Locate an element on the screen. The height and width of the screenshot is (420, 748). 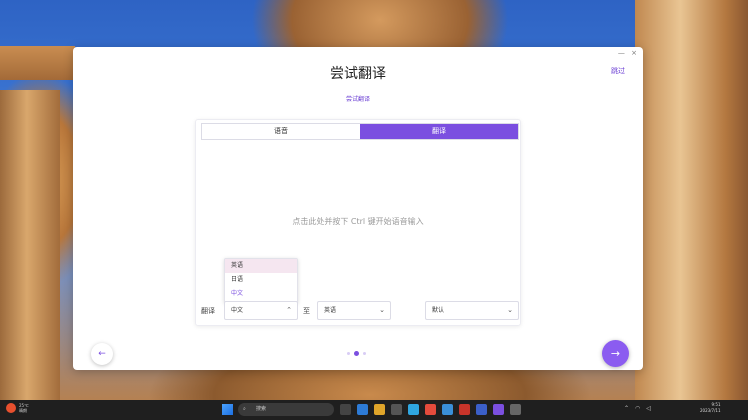
weather-icon is located at coordinates (11, 408).